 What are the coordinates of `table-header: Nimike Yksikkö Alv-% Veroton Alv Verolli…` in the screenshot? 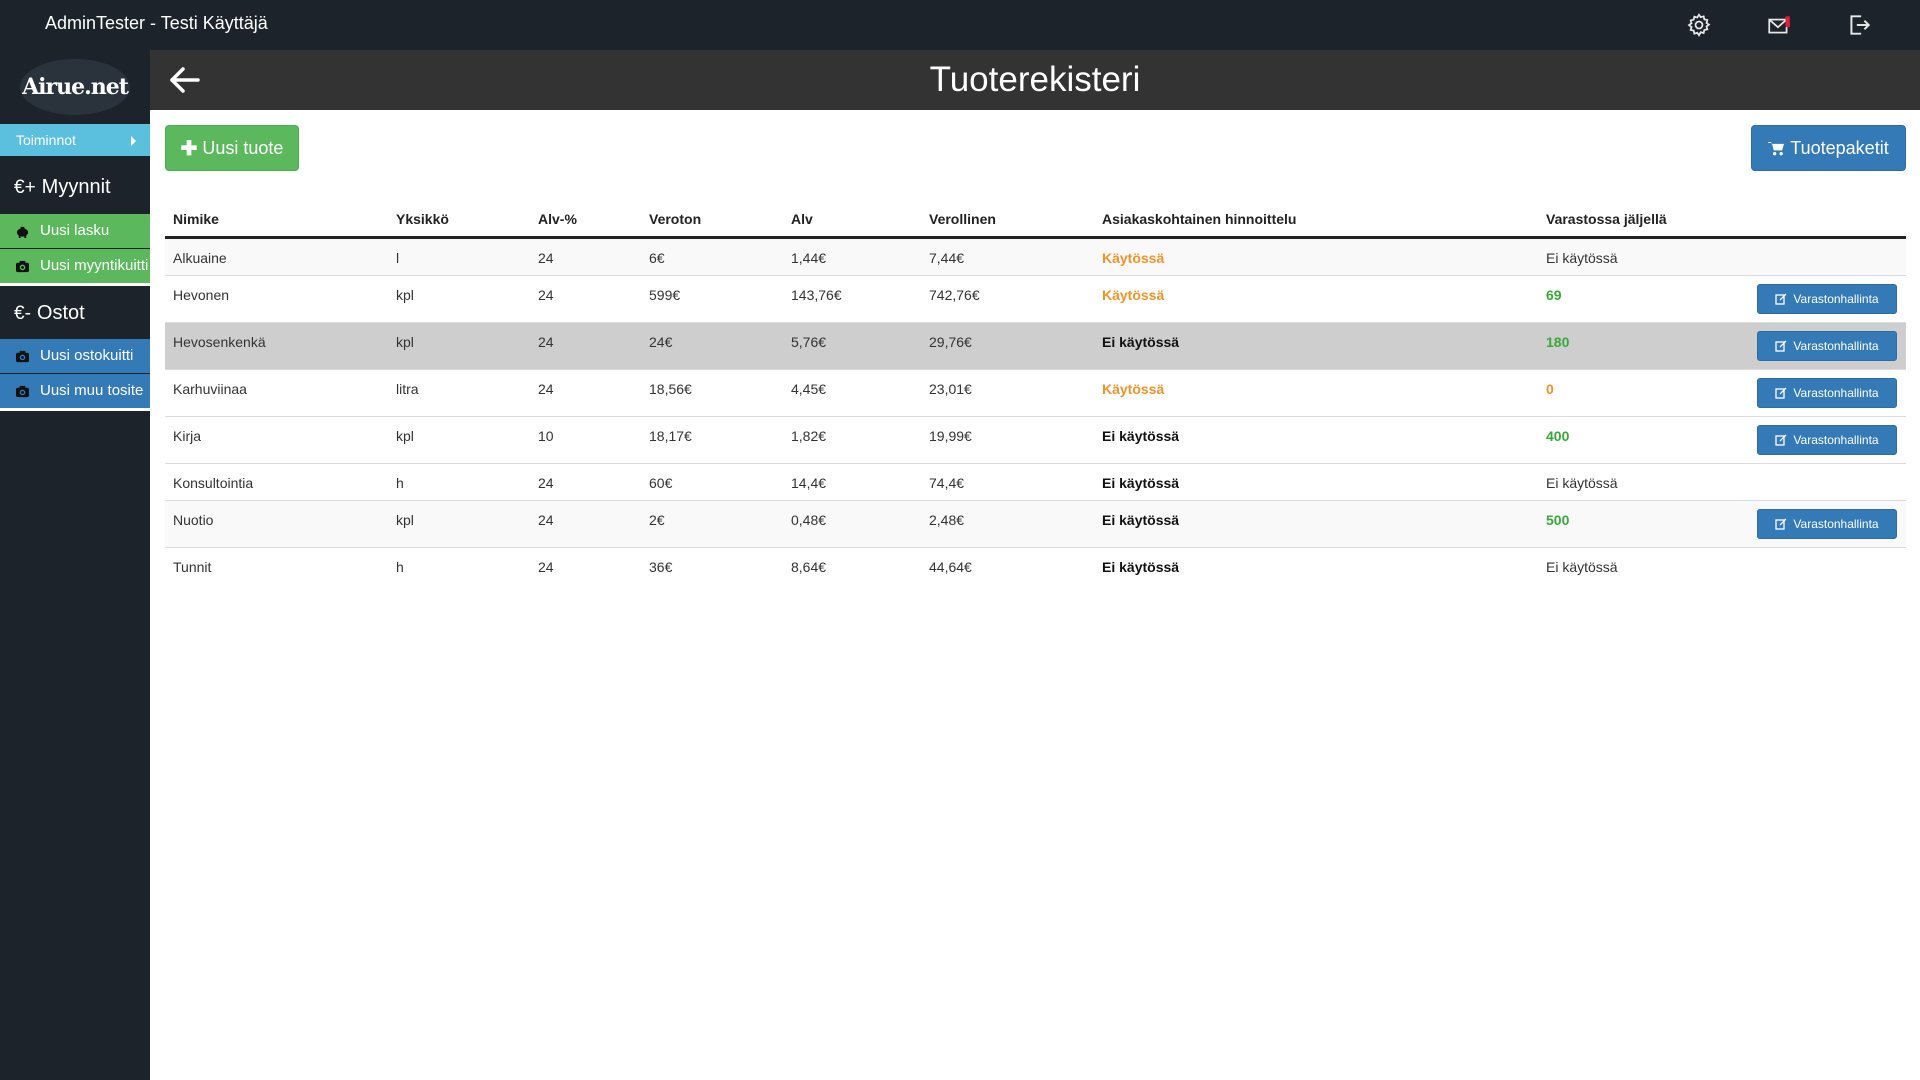 It's located at (1035, 222).